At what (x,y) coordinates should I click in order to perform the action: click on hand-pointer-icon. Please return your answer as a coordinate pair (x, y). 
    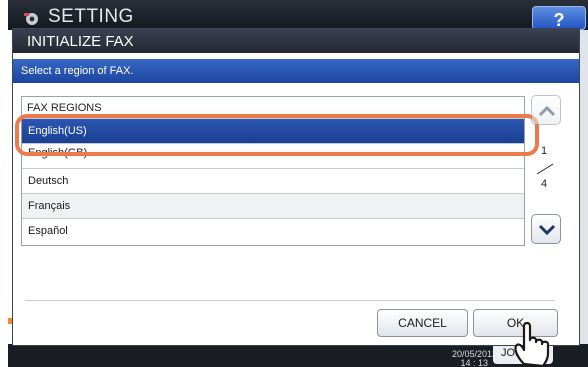
    Looking at the image, I should click on (534, 342).